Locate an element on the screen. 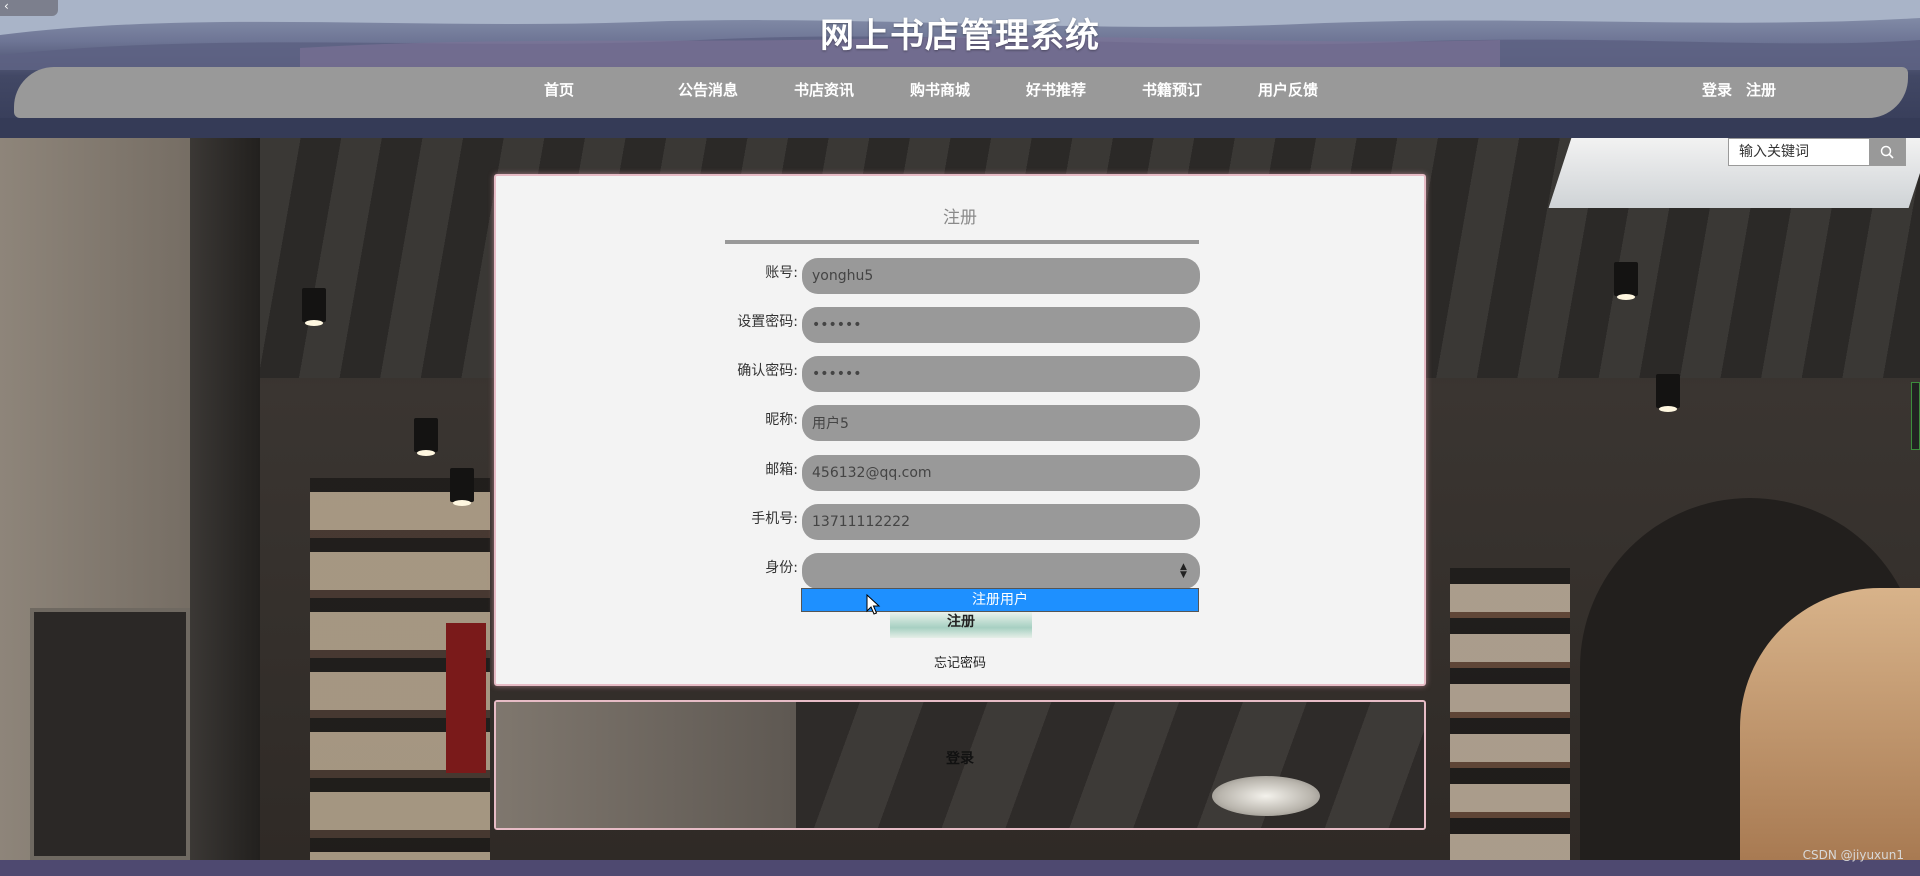  register-submit-button: 注册 is located at coordinates (961, 625).